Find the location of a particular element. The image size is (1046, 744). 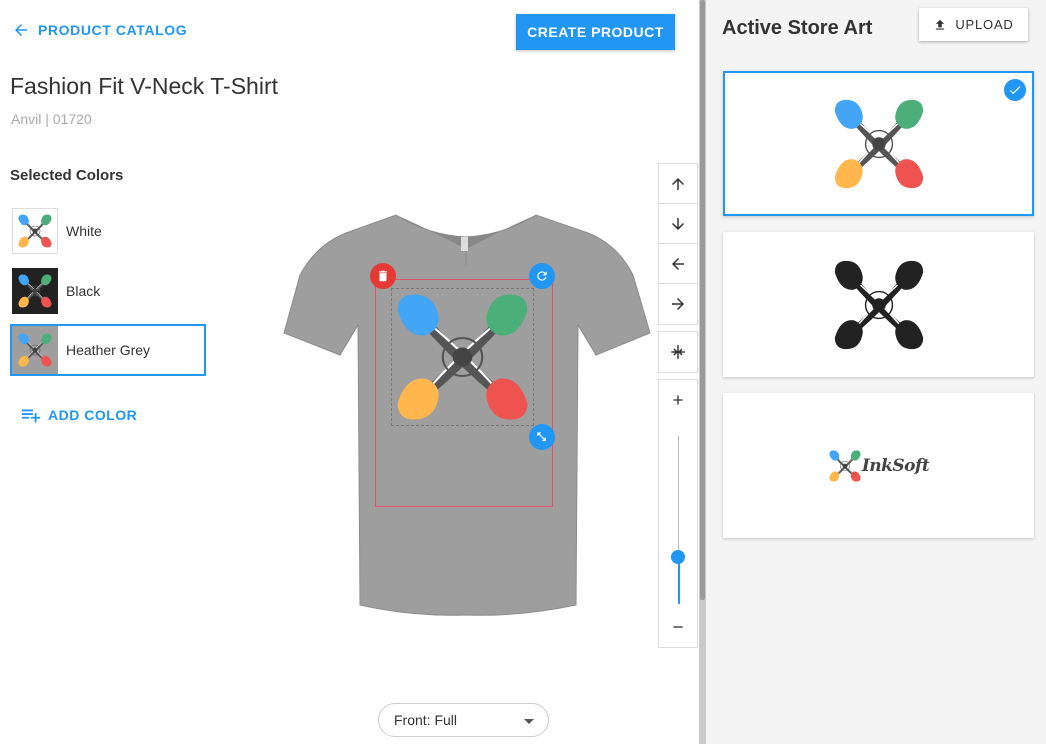

product-title: Fashion Fit V-Neck T-Shirt is located at coordinates (144, 86).